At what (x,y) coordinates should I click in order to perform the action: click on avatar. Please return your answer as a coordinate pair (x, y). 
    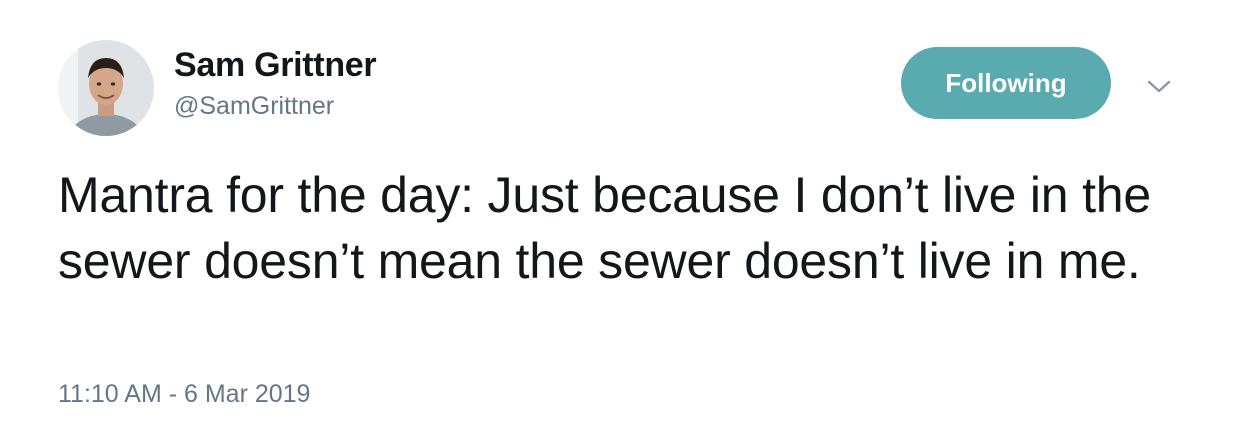
    Looking at the image, I should click on (106, 88).